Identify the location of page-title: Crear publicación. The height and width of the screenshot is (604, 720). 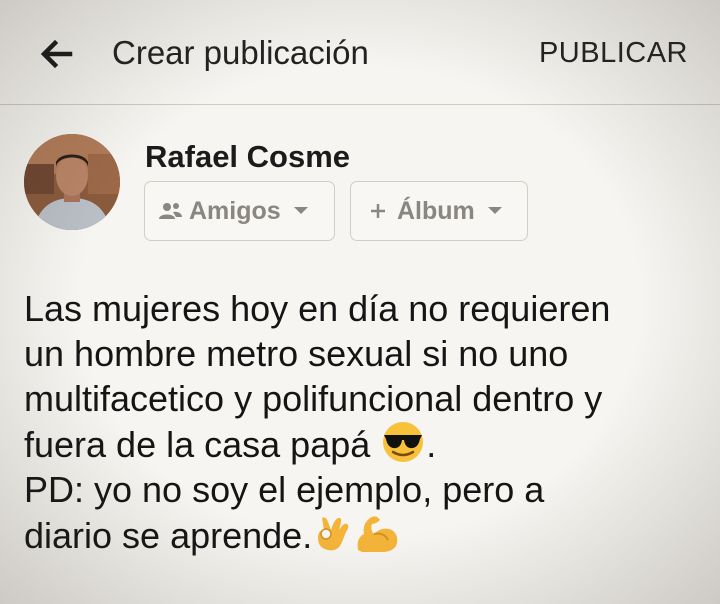
(240, 52).